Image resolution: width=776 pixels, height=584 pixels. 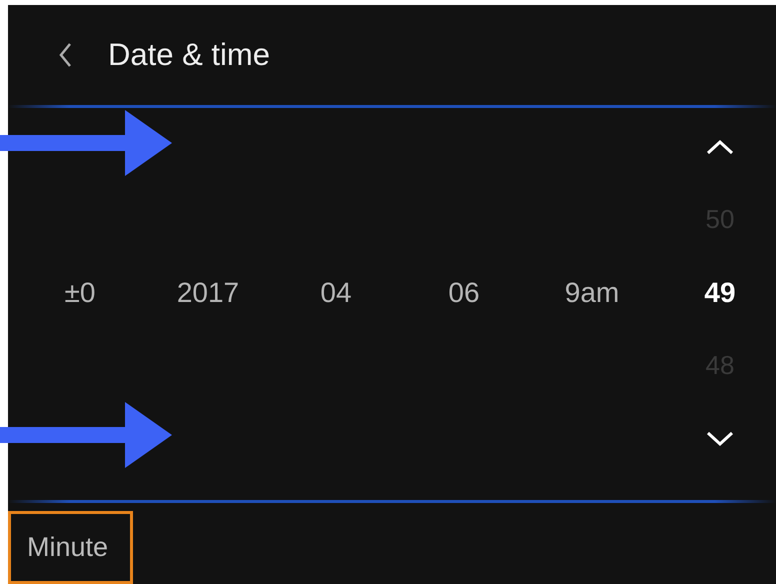 I want to click on picker-value: 04, so click(x=336, y=292).